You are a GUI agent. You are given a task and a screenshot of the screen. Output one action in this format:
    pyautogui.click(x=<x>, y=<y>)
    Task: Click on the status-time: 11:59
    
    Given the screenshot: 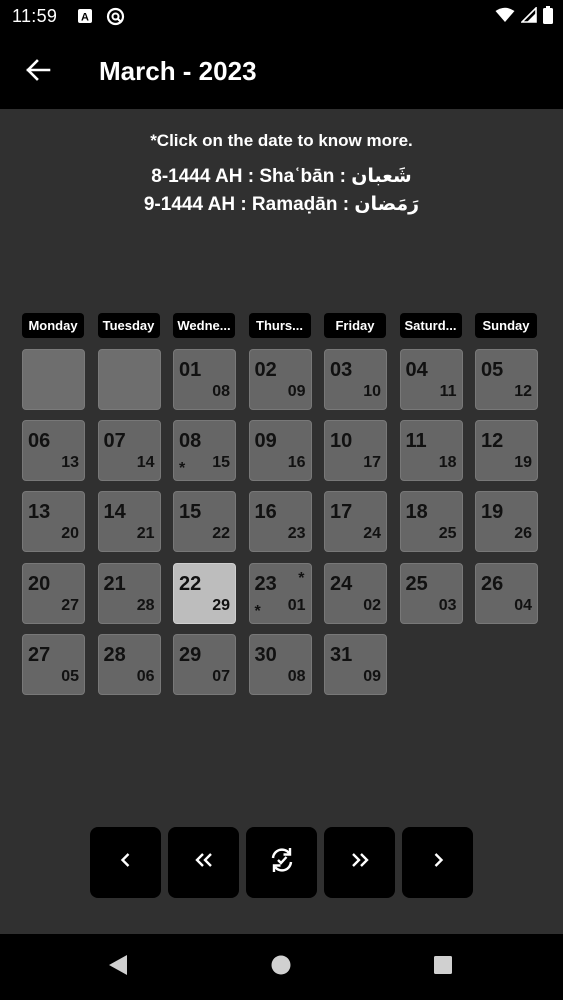 What is the action you would take?
    pyautogui.click(x=35, y=16)
    